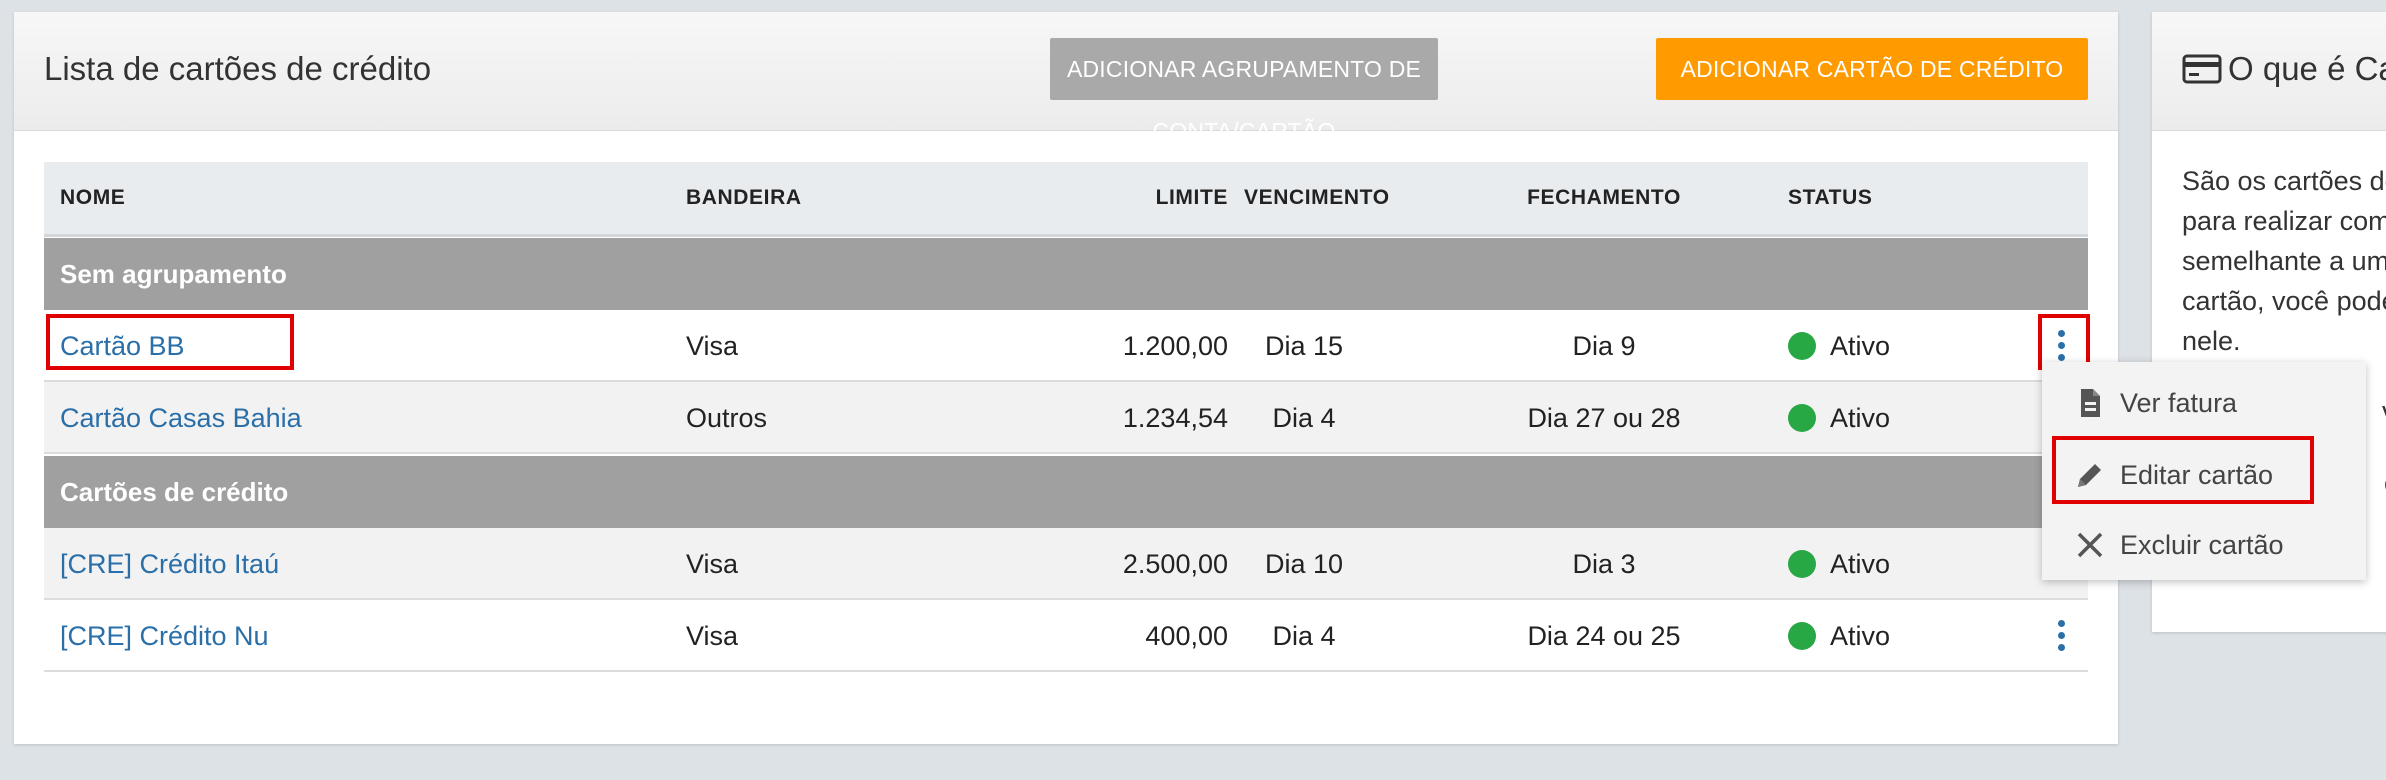 This screenshot has width=2386, height=780. What do you see at coordinates (1604, 346) in the screenshot?
I see `card-closing-day: Dia 9` at bounding box center [1604, 346].